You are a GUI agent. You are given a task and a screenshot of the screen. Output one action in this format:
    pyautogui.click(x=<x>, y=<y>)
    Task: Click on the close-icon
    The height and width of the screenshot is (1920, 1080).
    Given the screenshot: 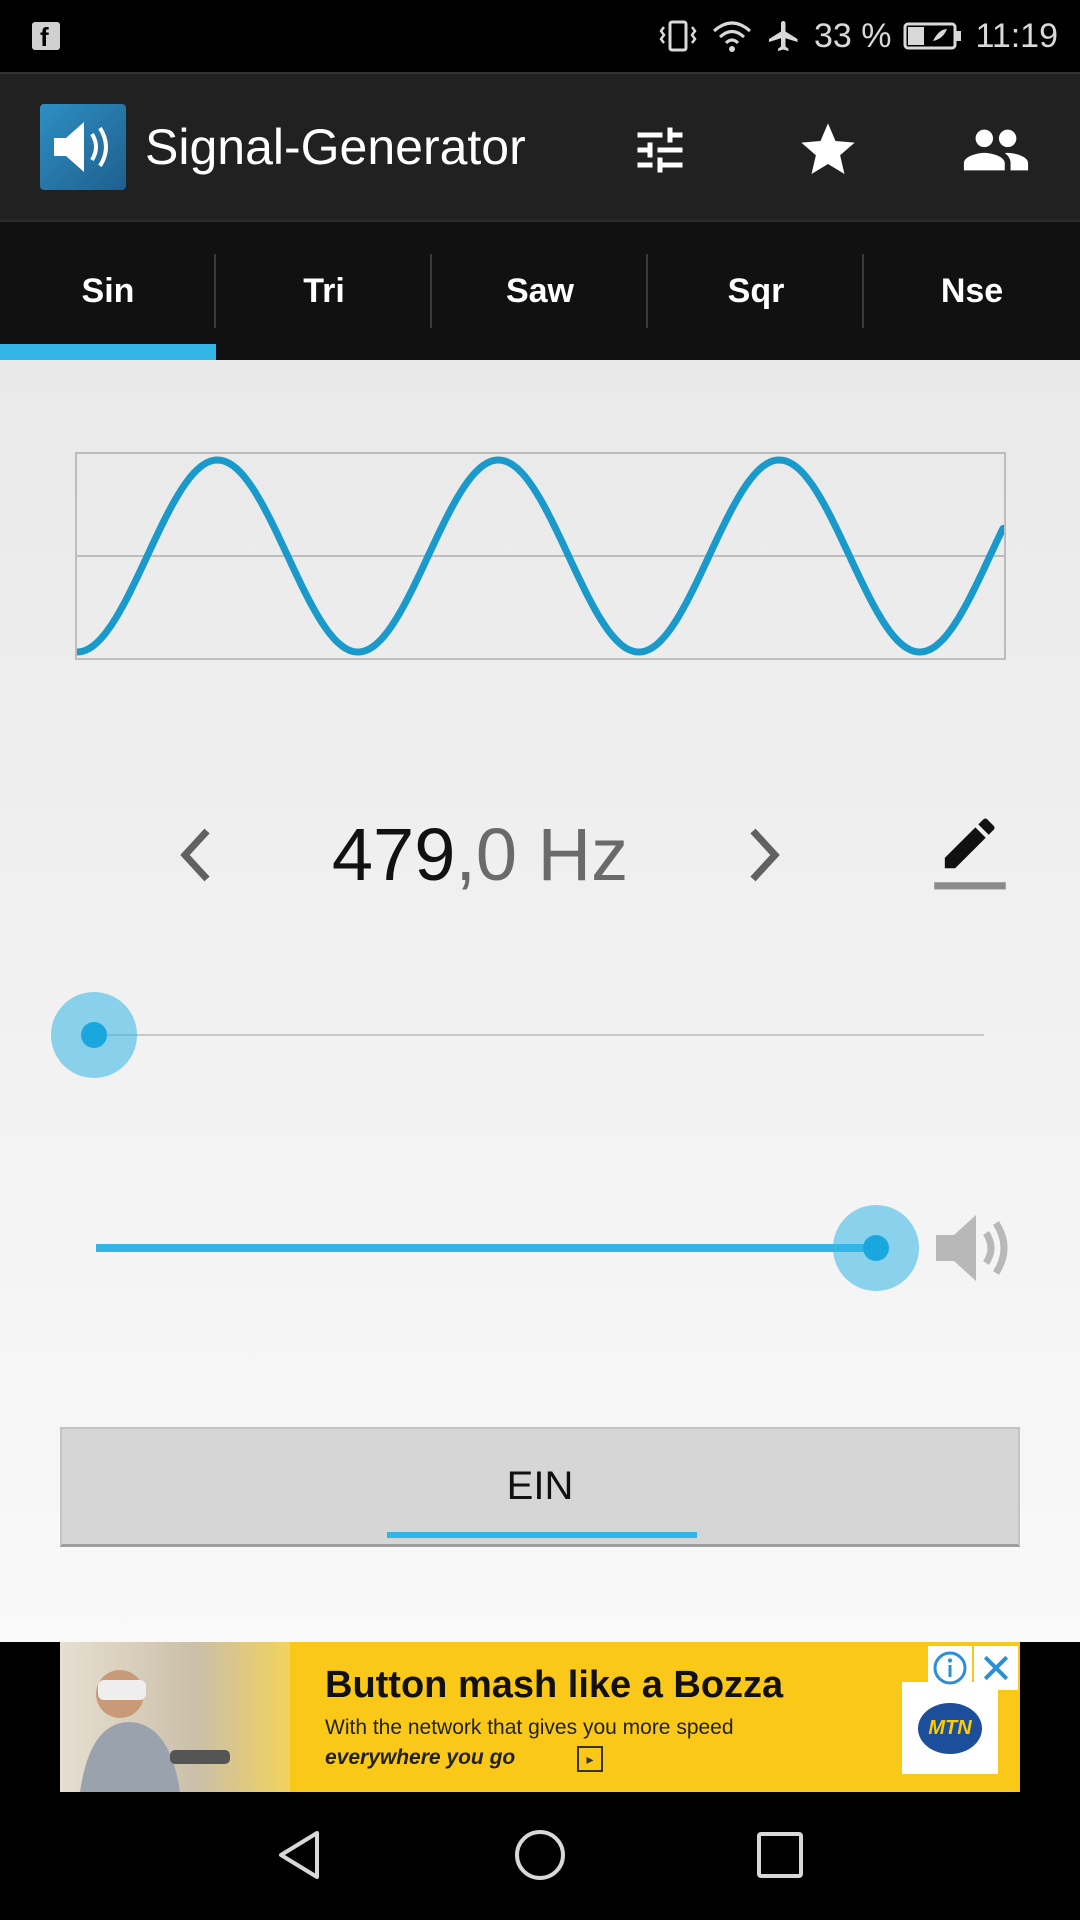 What is the action you would take?
    pyautogui.click(x=996, y=1668)
    